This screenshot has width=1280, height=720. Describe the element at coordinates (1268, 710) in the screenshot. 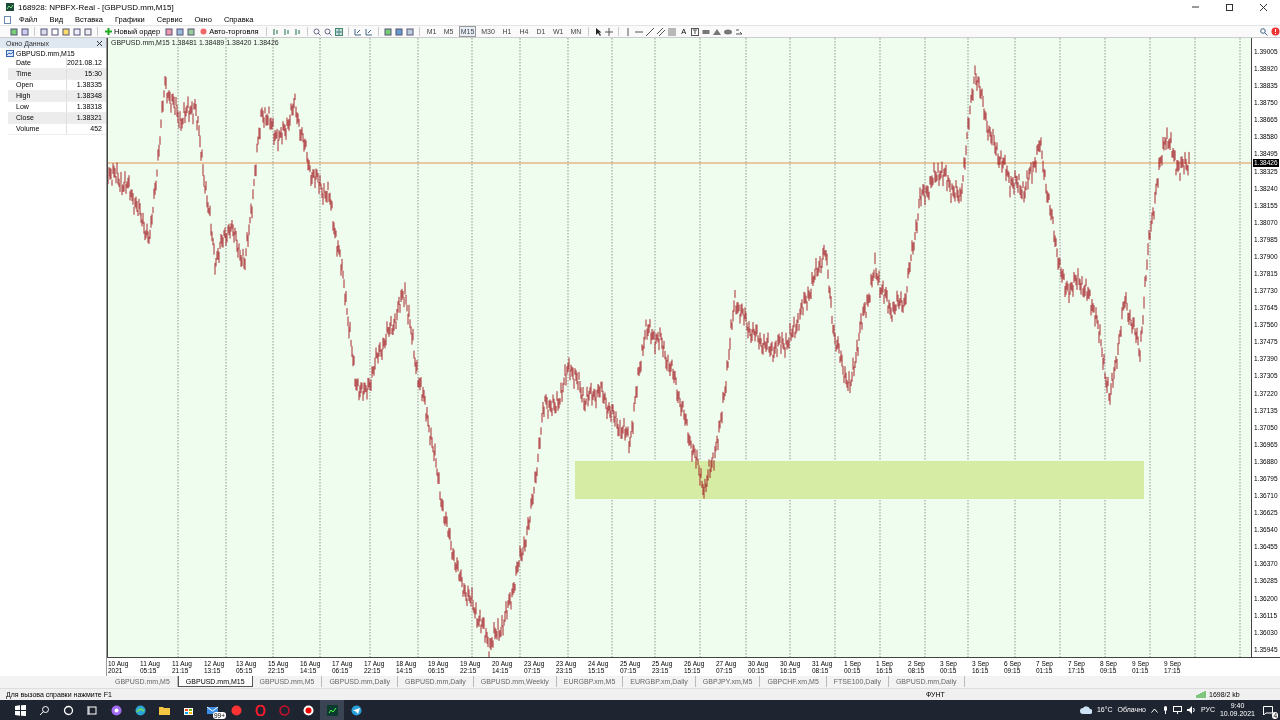

I see `notification-icon` at that location.